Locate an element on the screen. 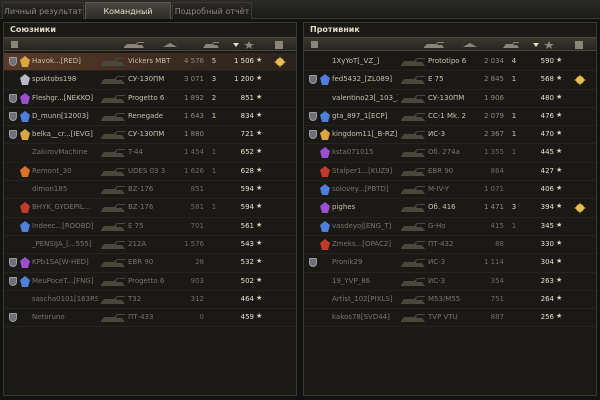 The width and height of the screenshot is (600, 400). player-name: solovey...[PBTD] is located at coordinates (360, 189).